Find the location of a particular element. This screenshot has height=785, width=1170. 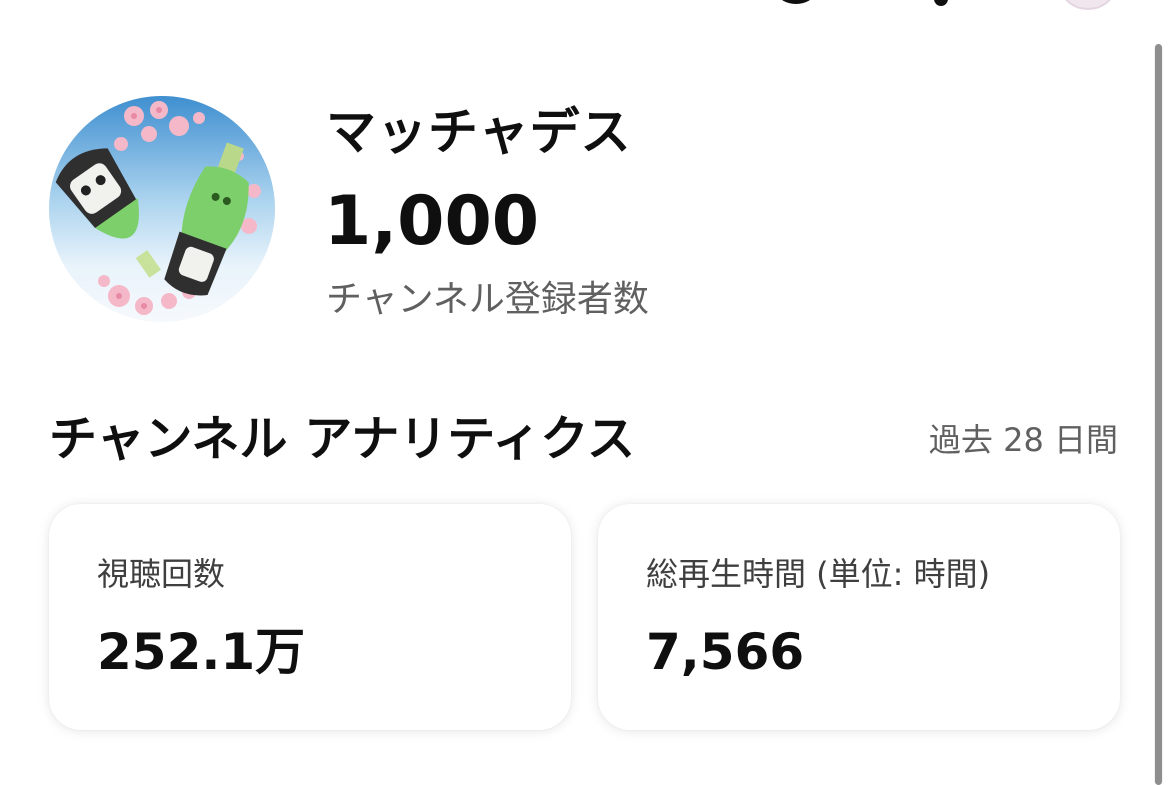

watch-time-value: 7,566 is located at coordinates (725, 652).